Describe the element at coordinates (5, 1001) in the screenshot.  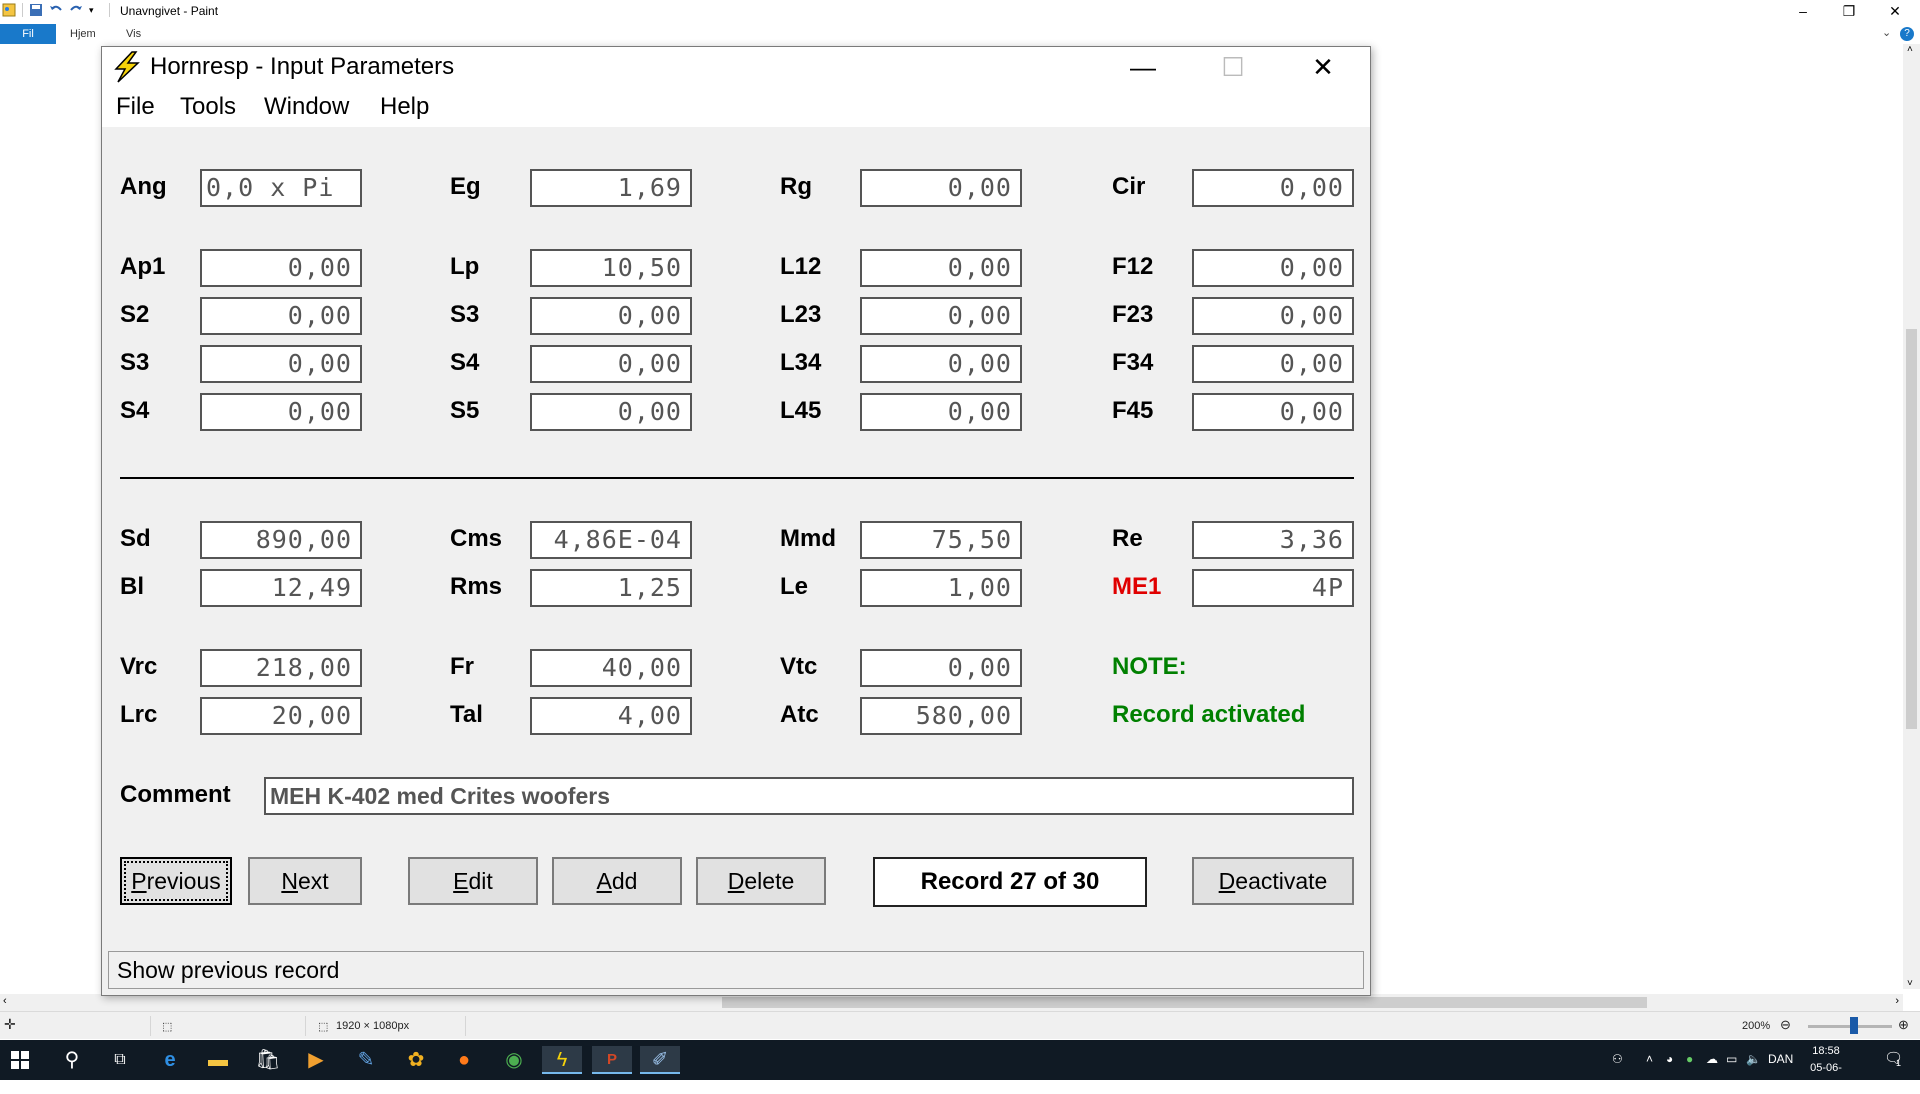
I see `scroll-left-icon: ‹` at that location.